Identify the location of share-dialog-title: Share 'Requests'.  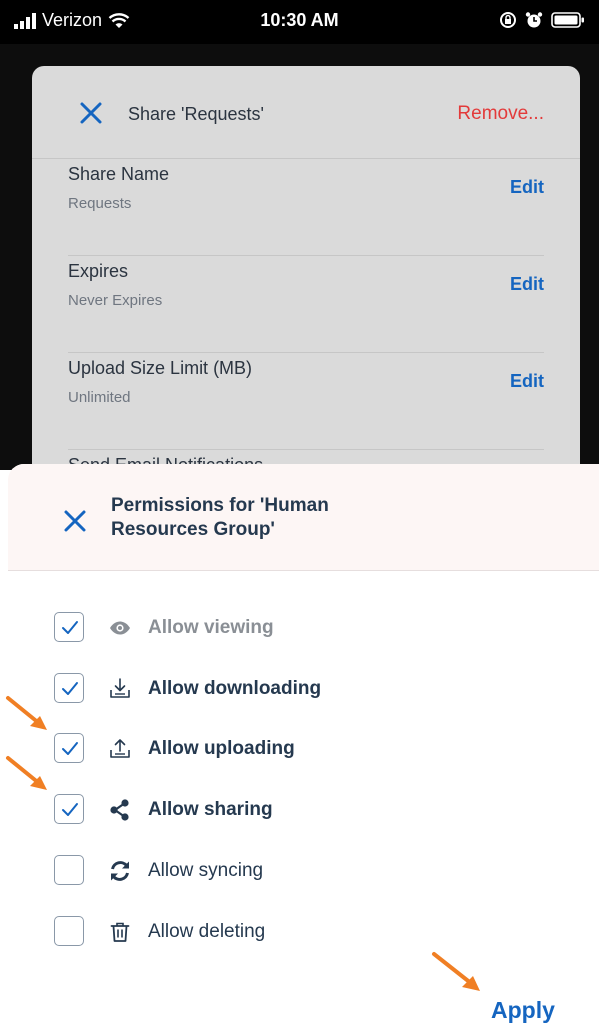
(196, 114).